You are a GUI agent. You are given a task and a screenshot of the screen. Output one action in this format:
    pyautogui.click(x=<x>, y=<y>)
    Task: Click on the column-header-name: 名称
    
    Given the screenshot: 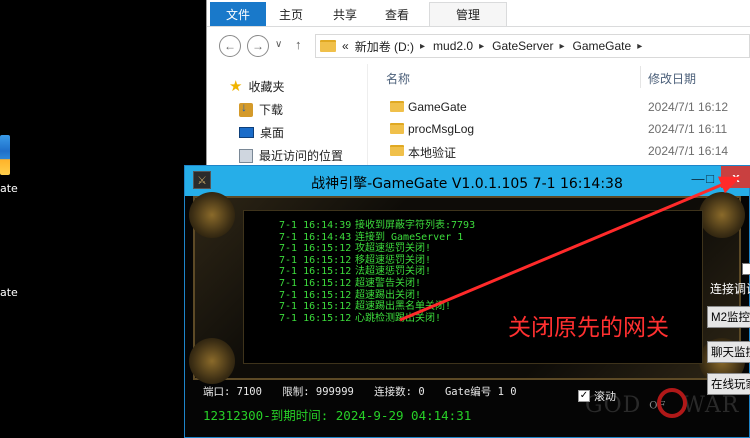 What is the action you would take?
    pyautogui.click(x=398, y=78)
    